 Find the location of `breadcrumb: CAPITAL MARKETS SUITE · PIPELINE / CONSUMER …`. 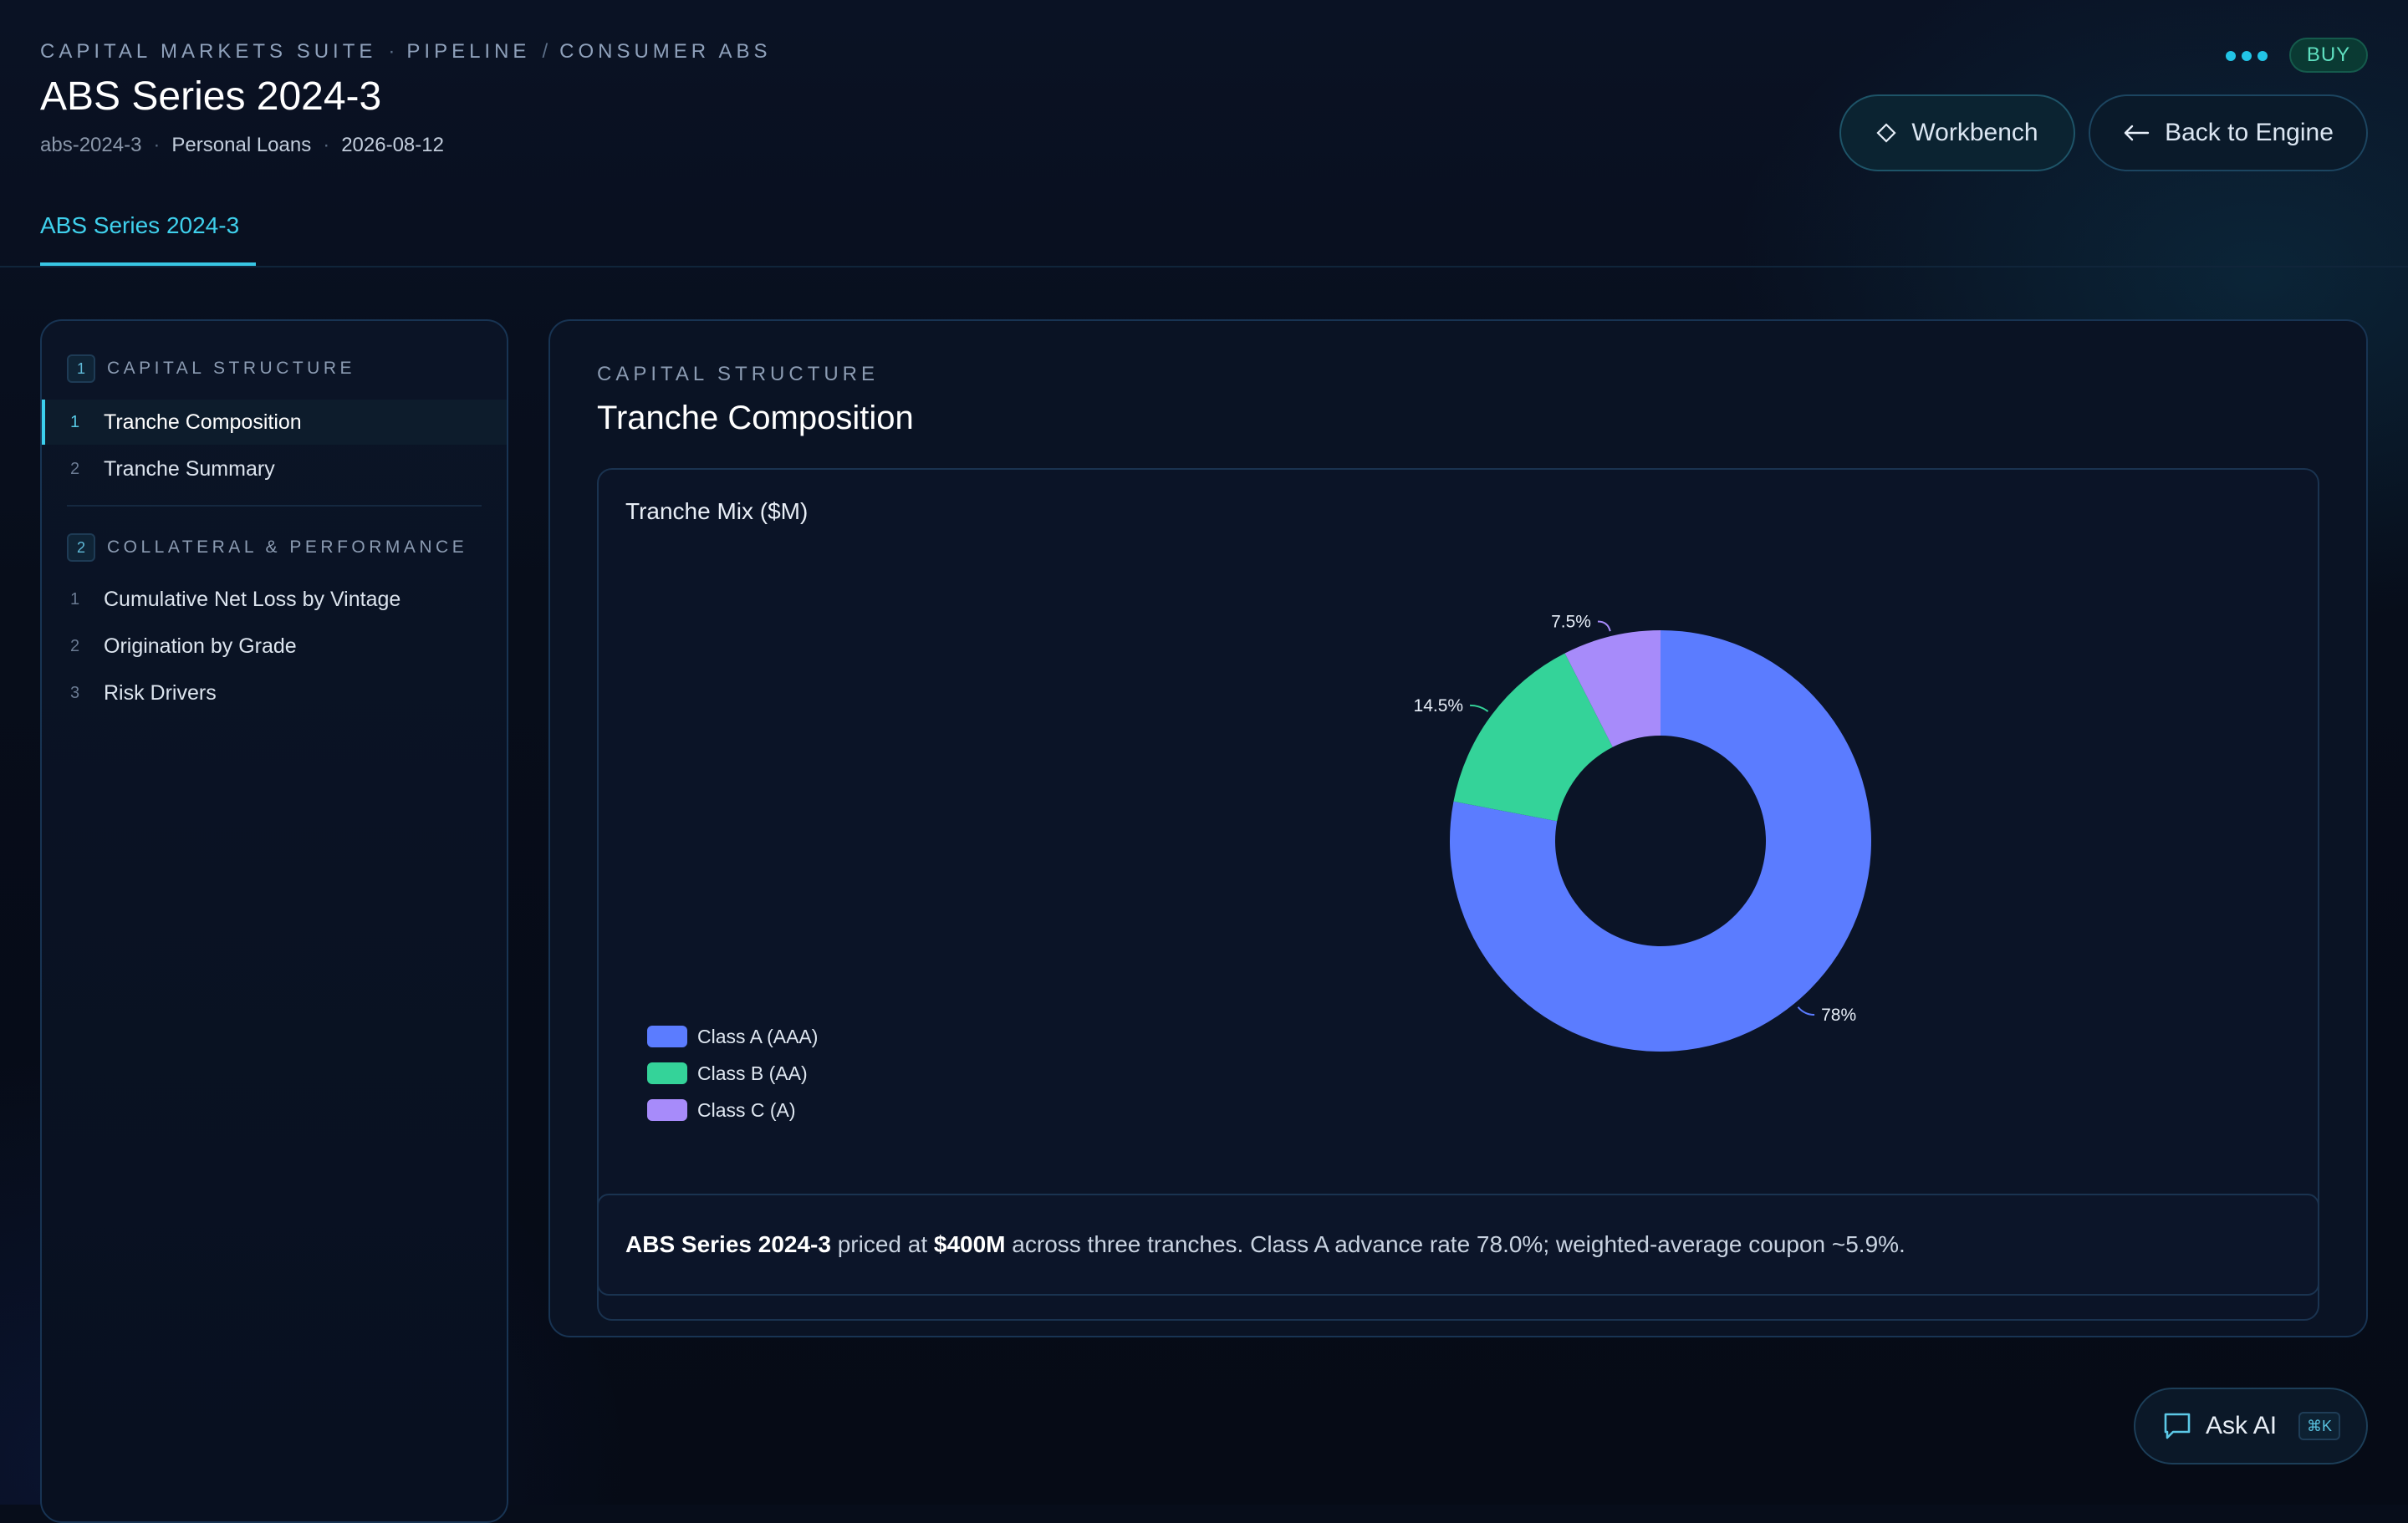

breadcrumb: CAPITAL MARKETS SUITE · PIPELINE / CONSUMER … is located at coordinates (405, 52).